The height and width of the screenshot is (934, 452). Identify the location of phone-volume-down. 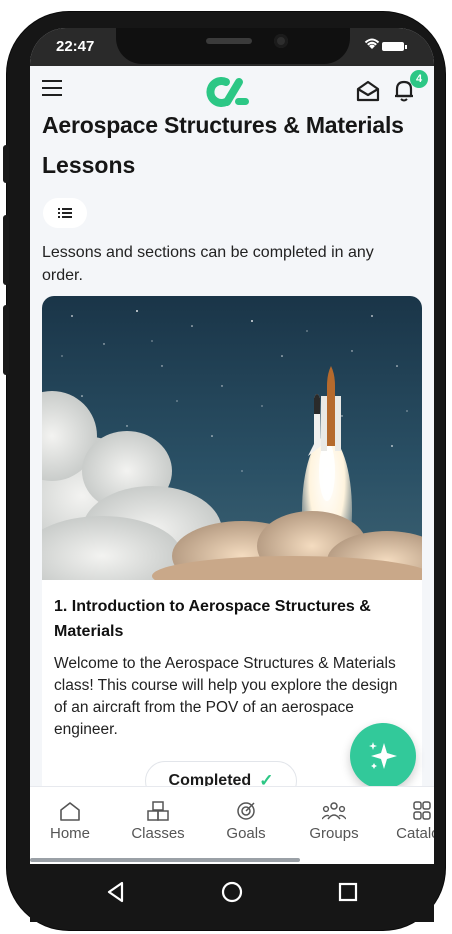
(6, 340).